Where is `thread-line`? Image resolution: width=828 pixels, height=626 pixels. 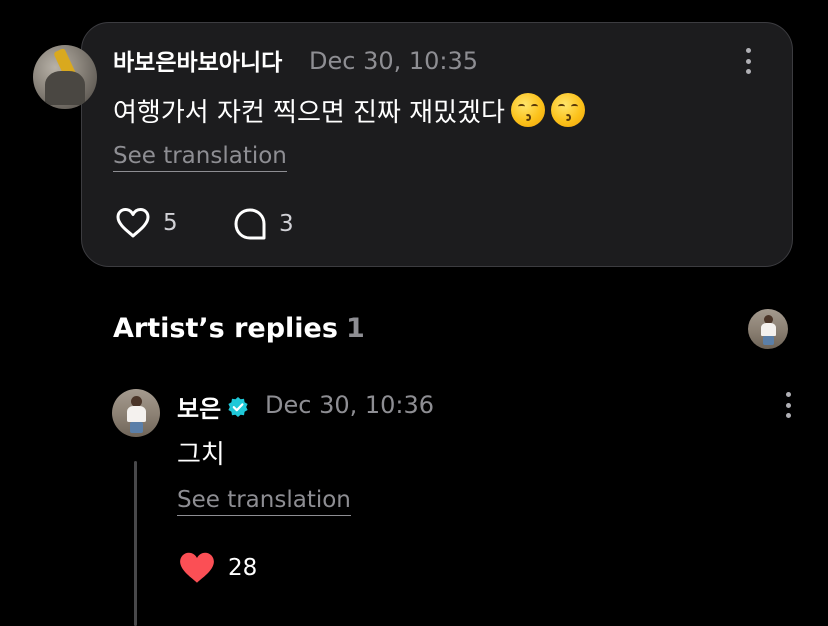 thread-line is located at coordinates (135, 543).